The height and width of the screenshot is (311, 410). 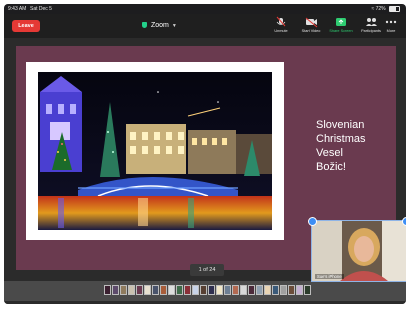 What do you see at coordinates (329, 153) in the screenshot?
I see `slide-caption-line: Vesel` at bounding box center [329, 153].